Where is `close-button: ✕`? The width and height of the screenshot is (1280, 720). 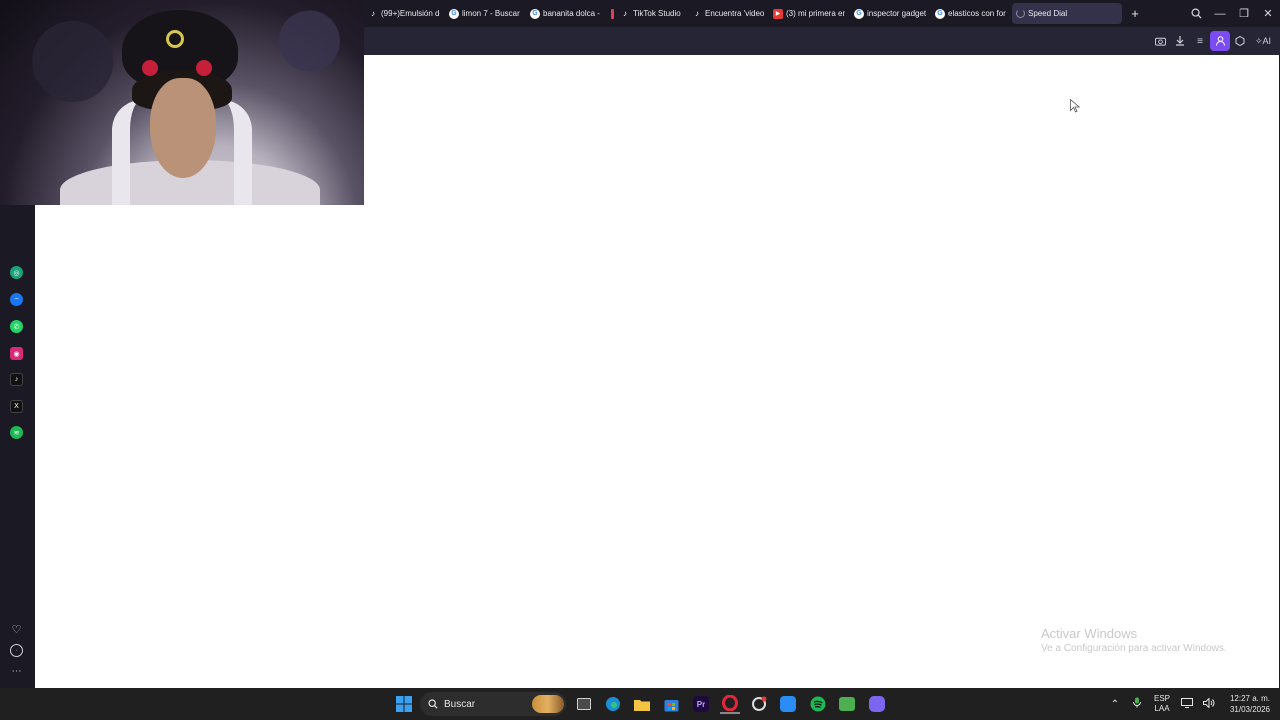 close-button: ✕ is located at coordinates (1268, 13).